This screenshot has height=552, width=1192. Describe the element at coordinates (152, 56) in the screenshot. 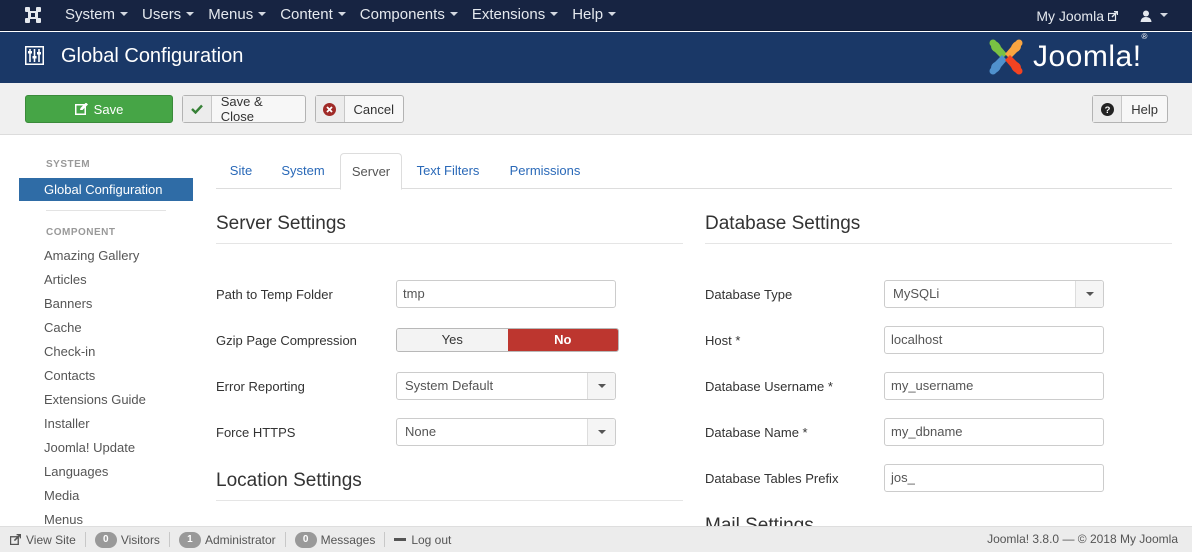

I see `page-title: Global Configuration` at that location.